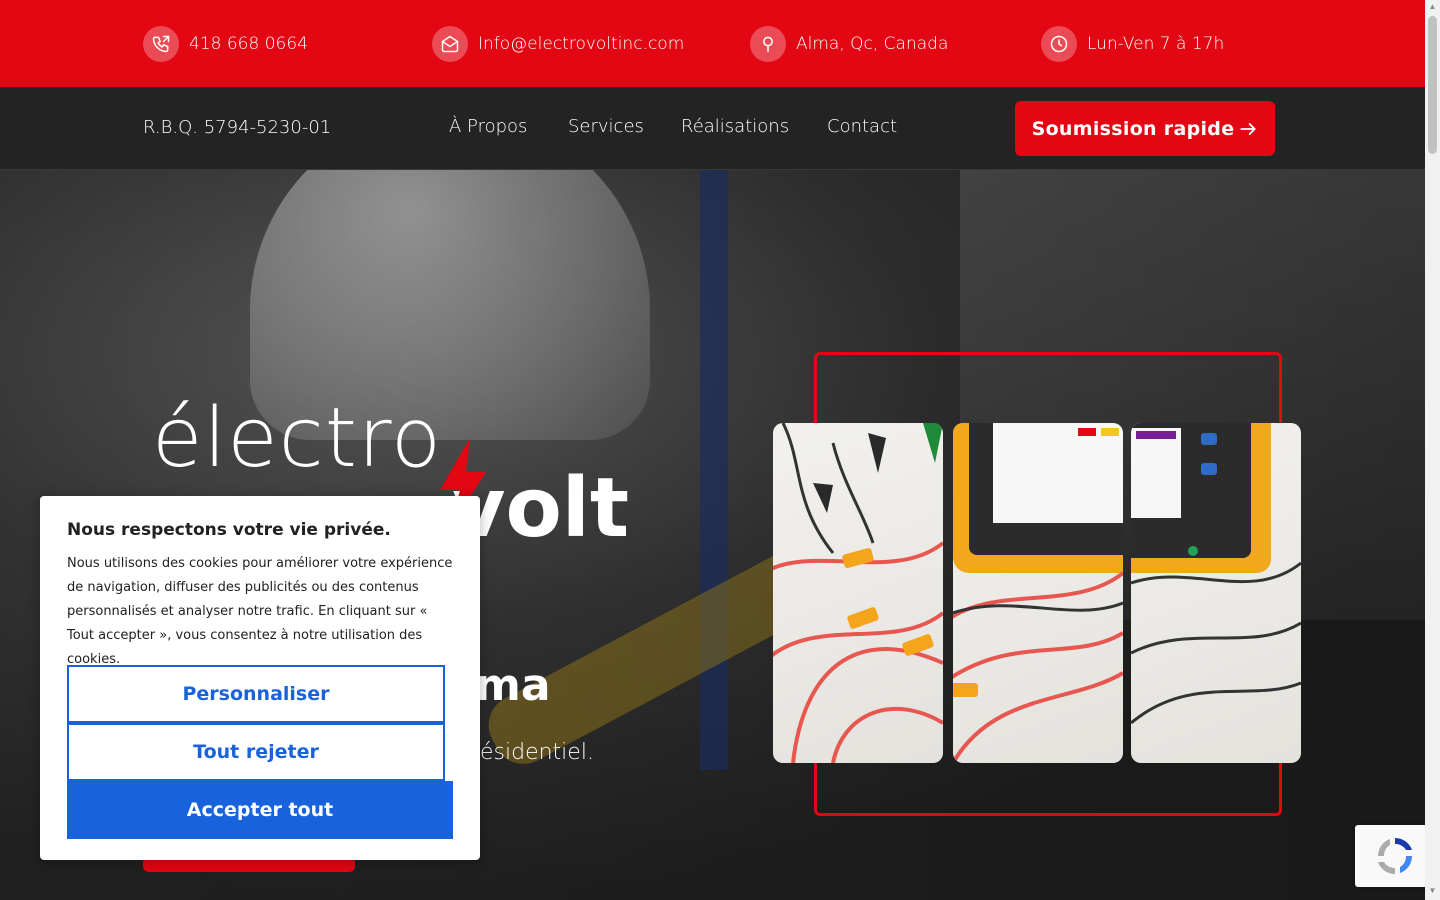  Describe the element at coordinates (768, 44) in the screenshot. I see `location-pin-icon` at that location.